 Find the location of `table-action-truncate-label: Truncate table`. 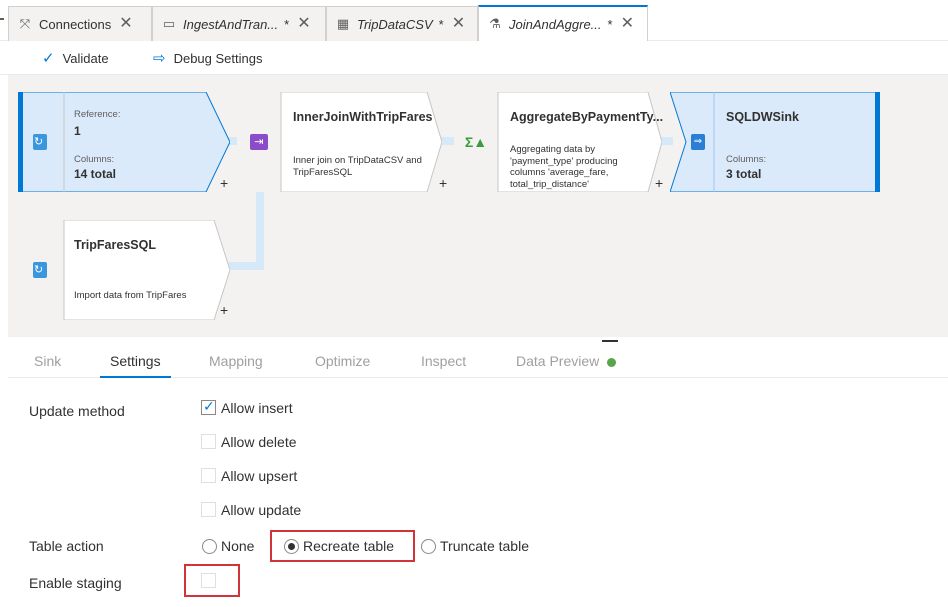

table-action-truncate-label: Truncate table is located at coordinates (484, 546).